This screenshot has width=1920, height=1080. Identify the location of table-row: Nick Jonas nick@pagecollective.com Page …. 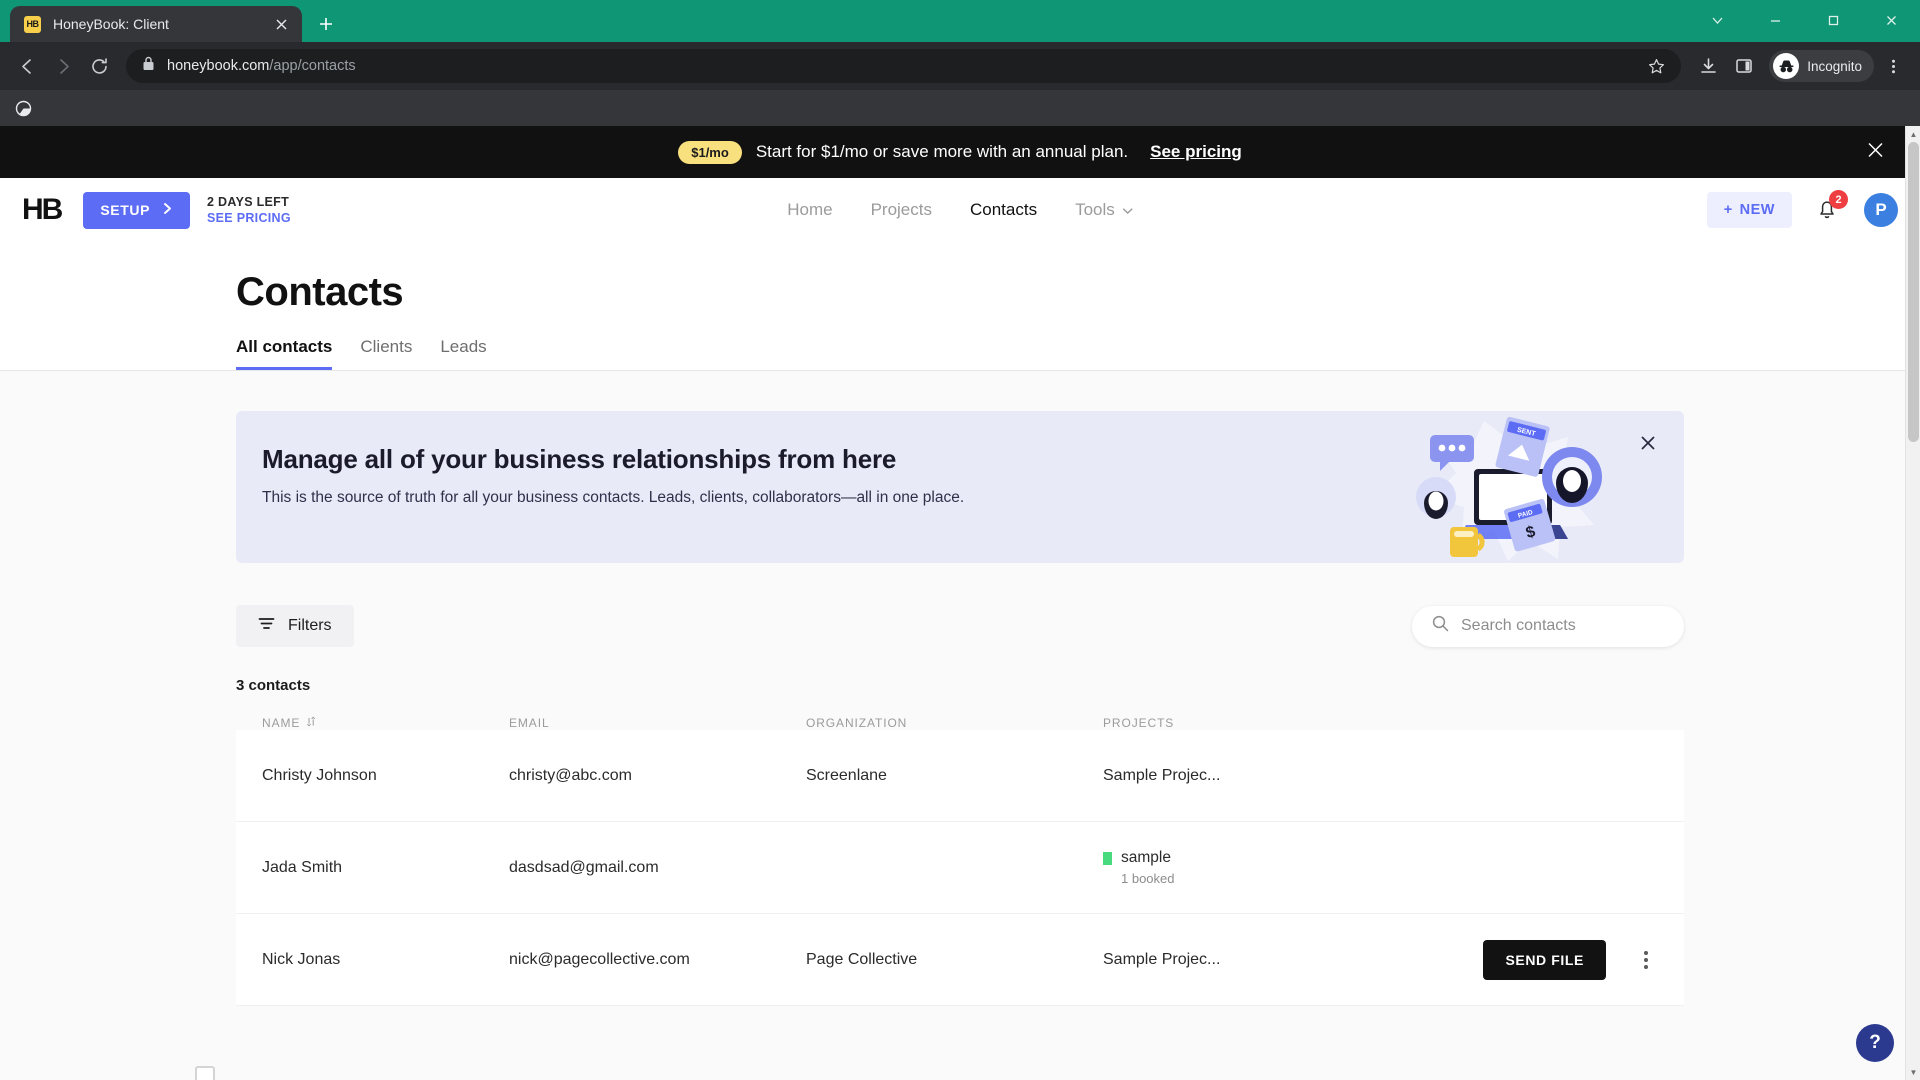
(960, 960).